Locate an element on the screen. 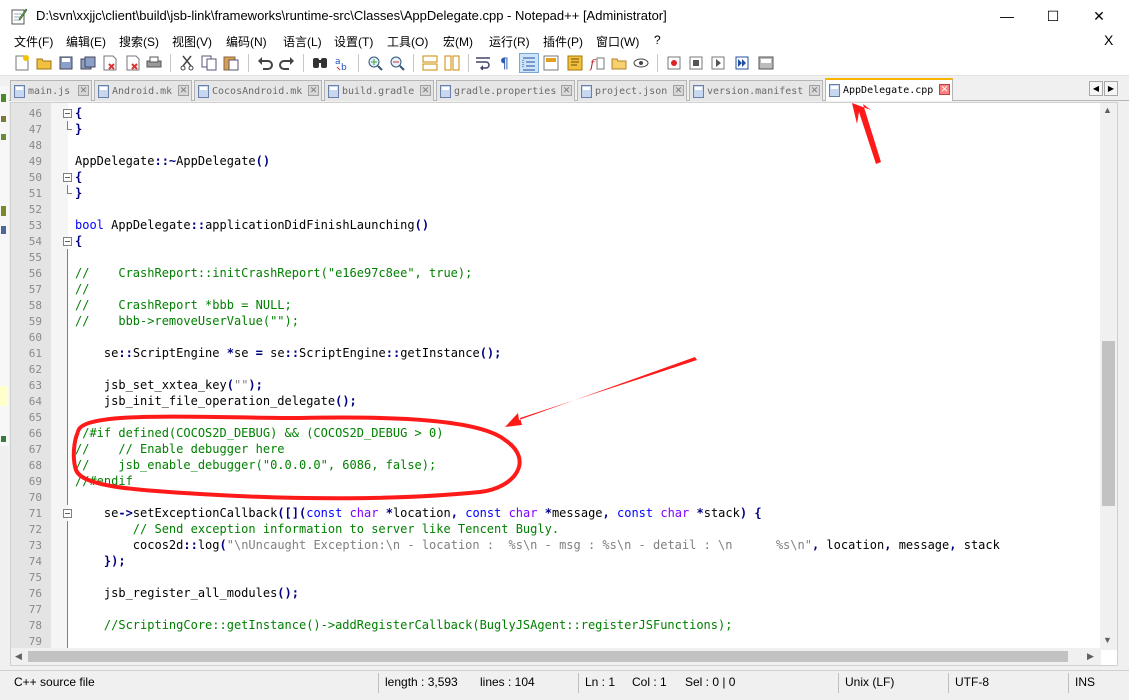 The height and width of the screenshot is (700, 1129). menu-file: 文件(F) is located at coordinates (33, 41).